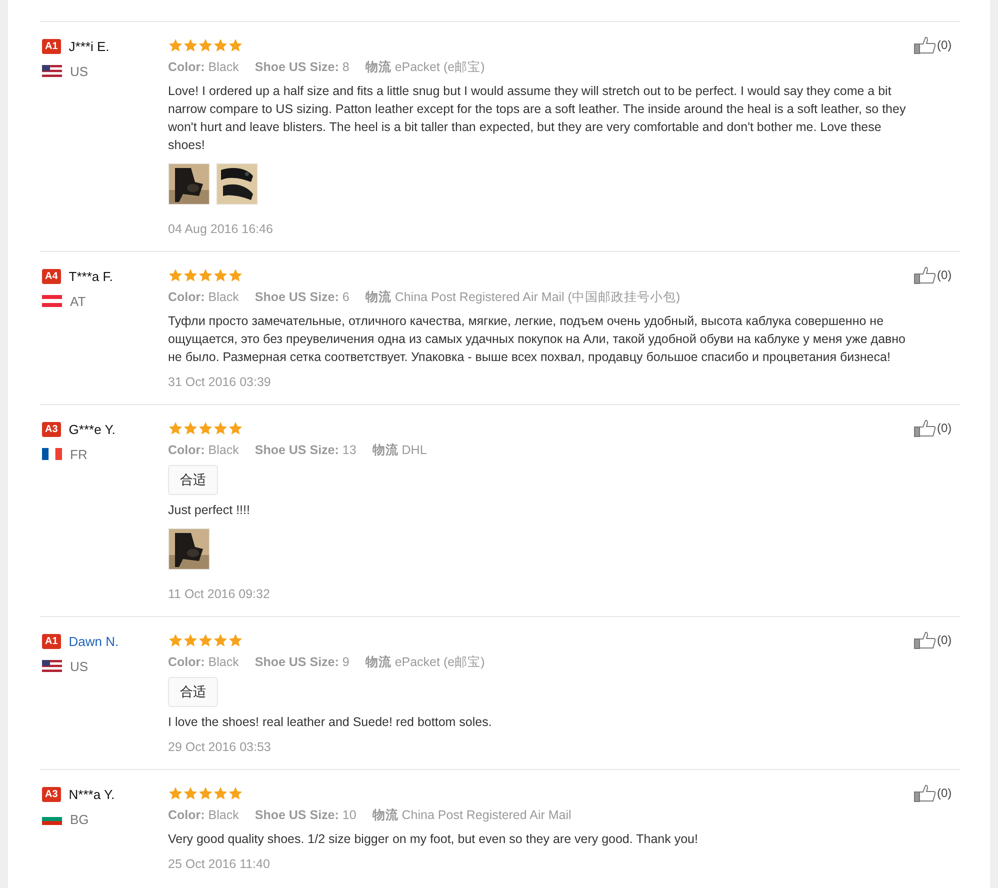 The height and width of the screenshot is (888, 998). What do you see at coordinates (93, 641) in the screenshot?
I see `reviewer-name: Dawn N.` at bounding box center [93, 641].